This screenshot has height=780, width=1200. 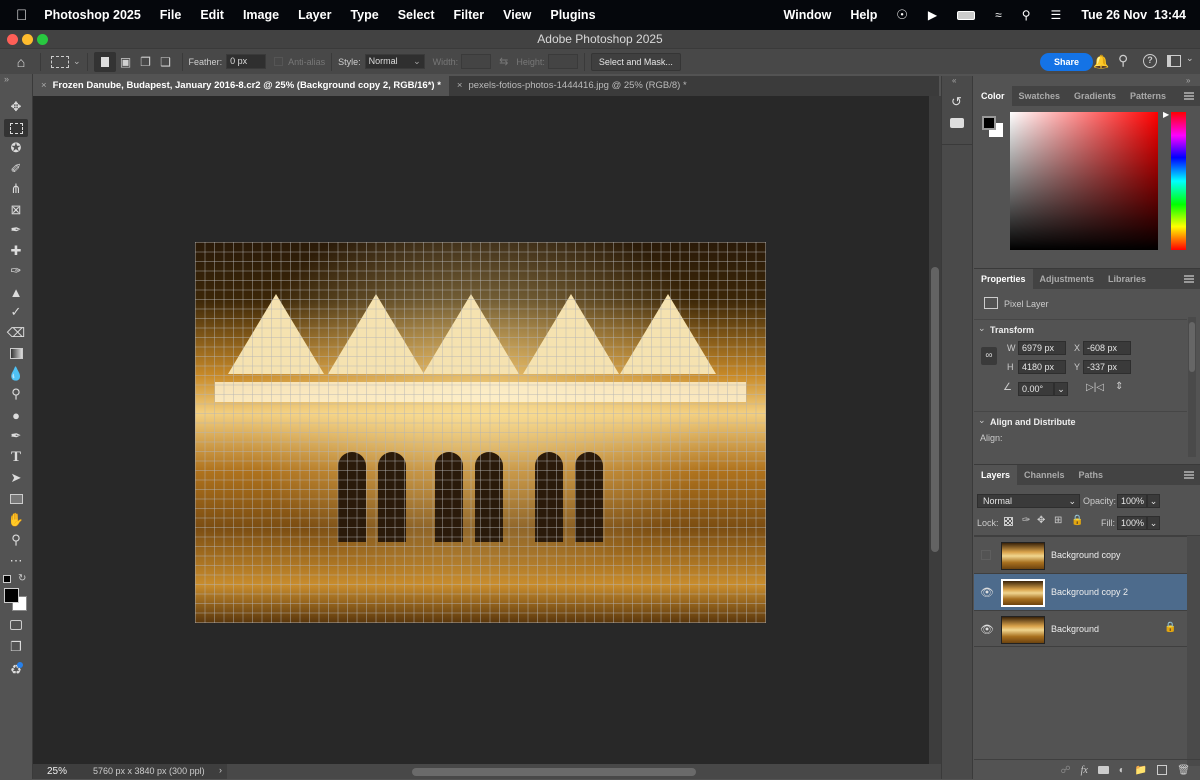 What do you see at coordinates (1067, 279) in the screenshot?
I see `tab-adjustments: Adjustments` at bounding box center [1067, 279].